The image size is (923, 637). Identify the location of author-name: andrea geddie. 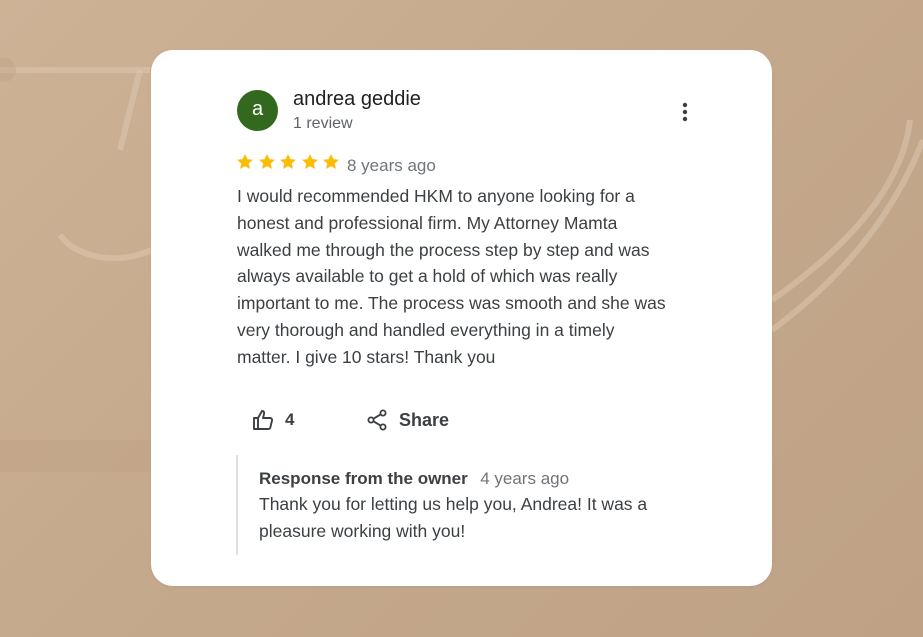
(357, 99).